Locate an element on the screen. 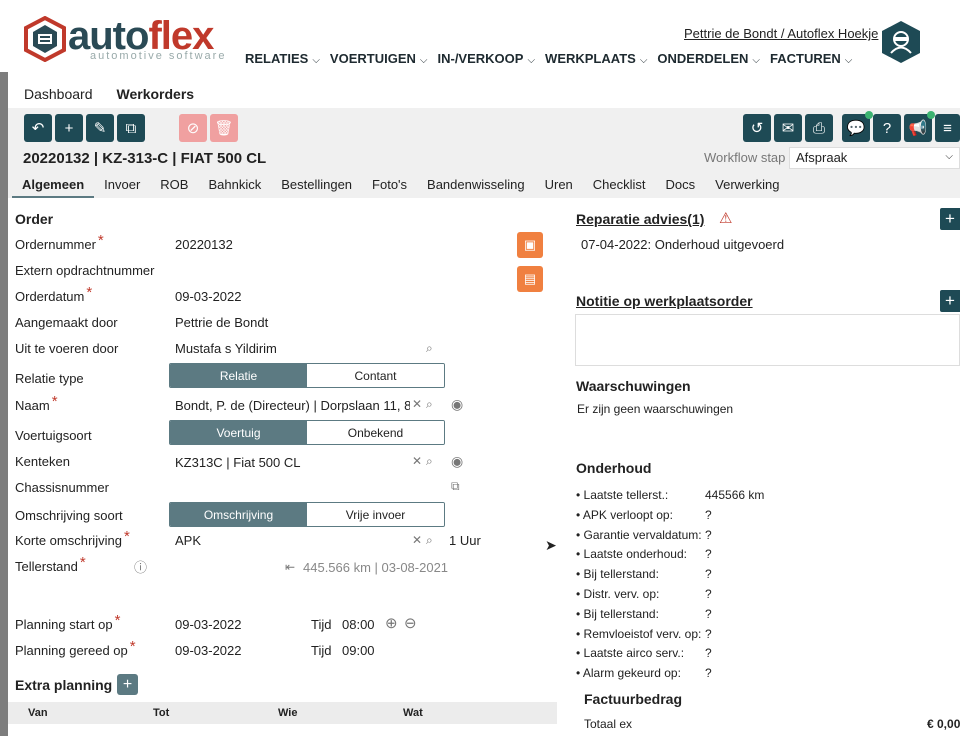  trash-icon: 🗑 is located at coordinates (224, 128).